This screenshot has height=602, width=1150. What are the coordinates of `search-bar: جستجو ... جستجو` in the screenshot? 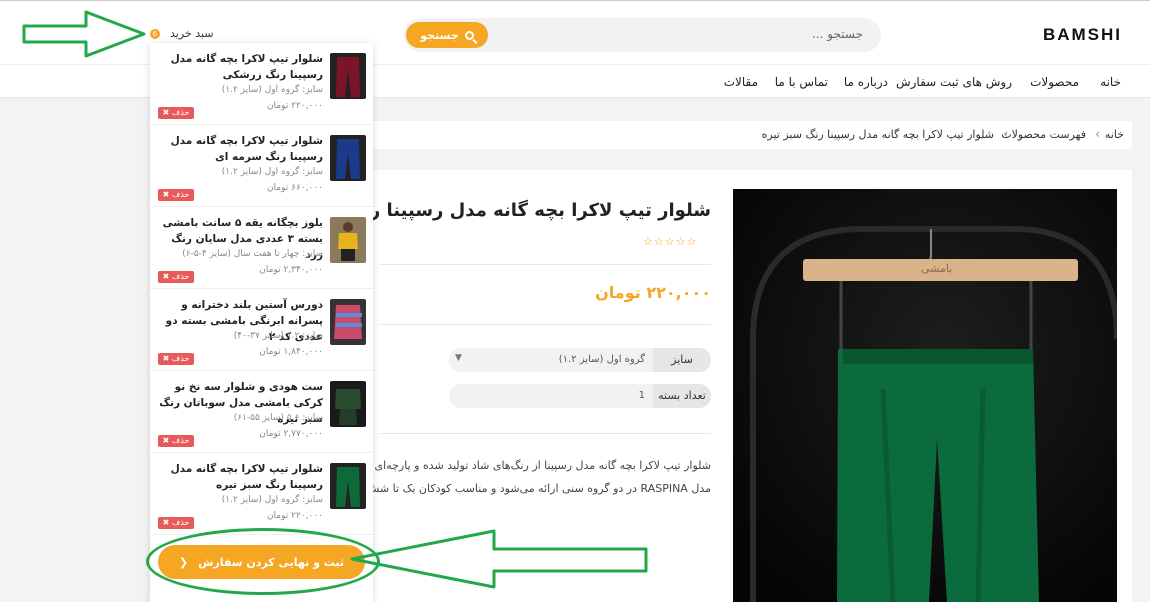 It's located at (642, 35).